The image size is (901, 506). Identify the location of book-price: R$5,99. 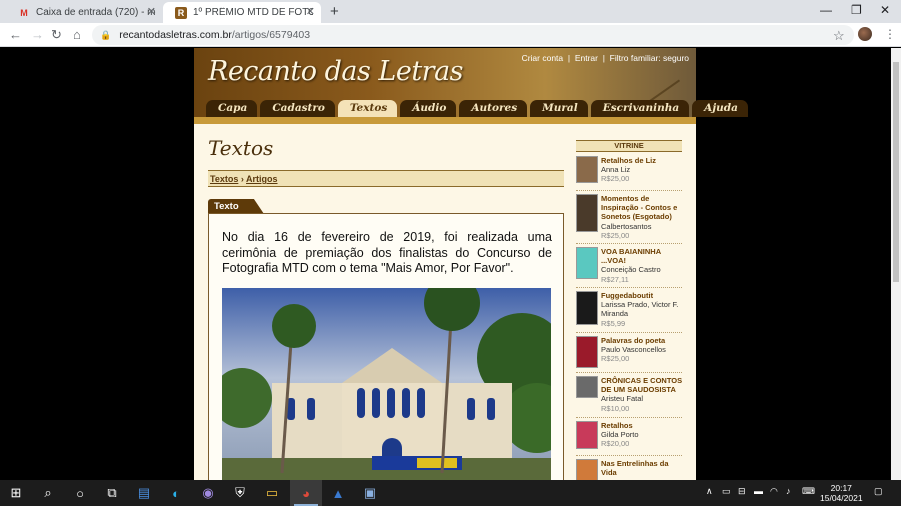
(613, 323).